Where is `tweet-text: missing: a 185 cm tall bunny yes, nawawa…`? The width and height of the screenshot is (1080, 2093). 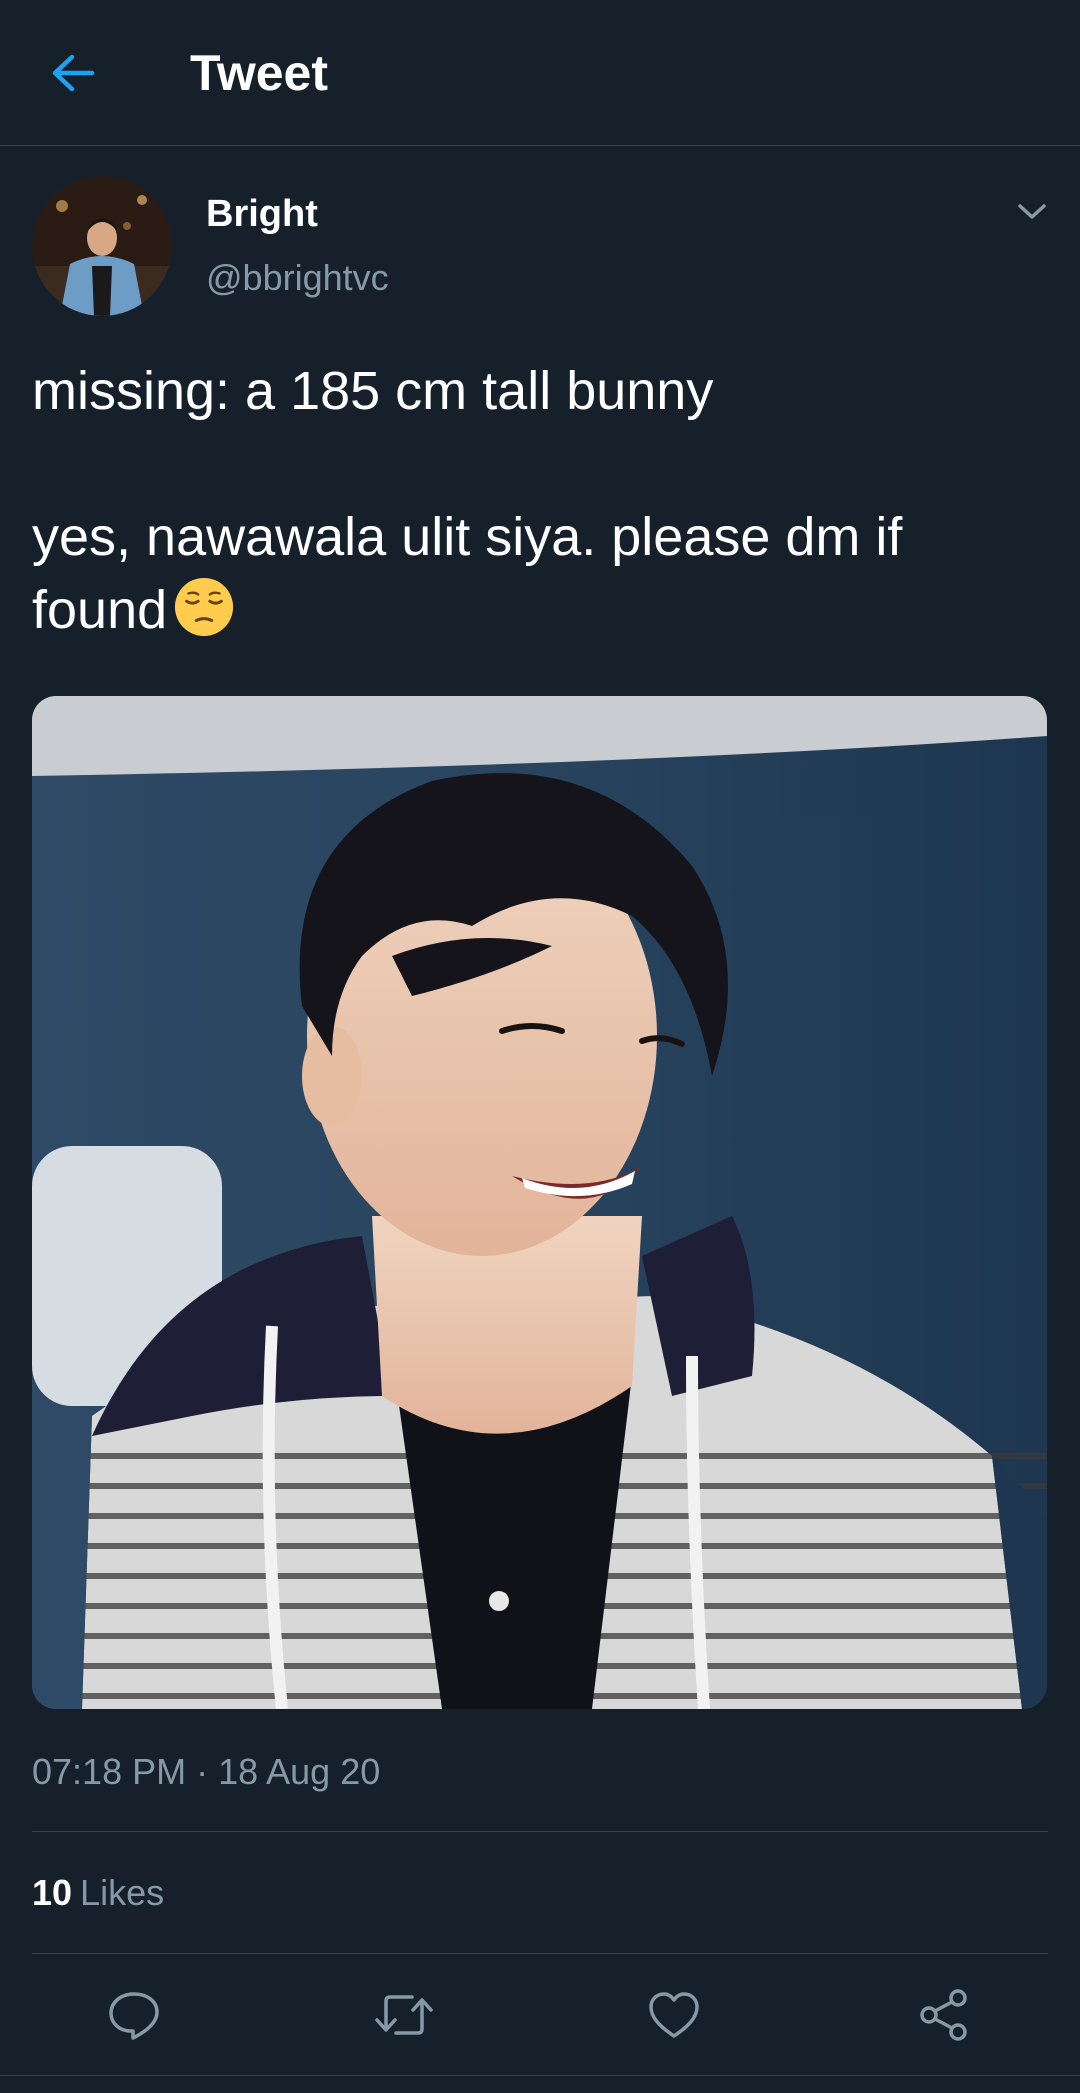
tweet-text: missing: a 185 cm tall bunny yes, nawawa… is located at coordinates (532, 501).